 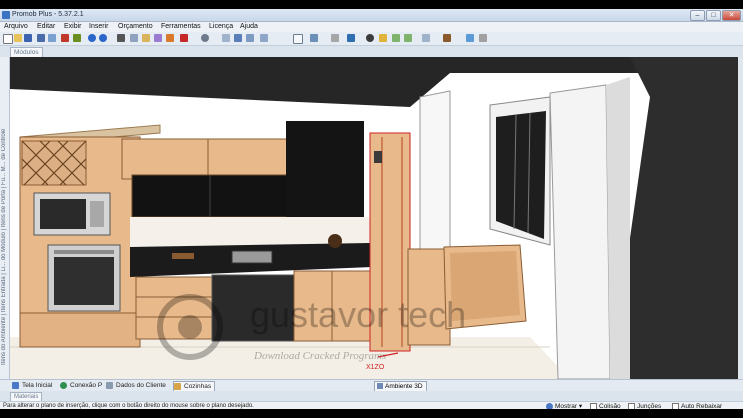 I want to click on paint-icon, so click(x=158, y=38).